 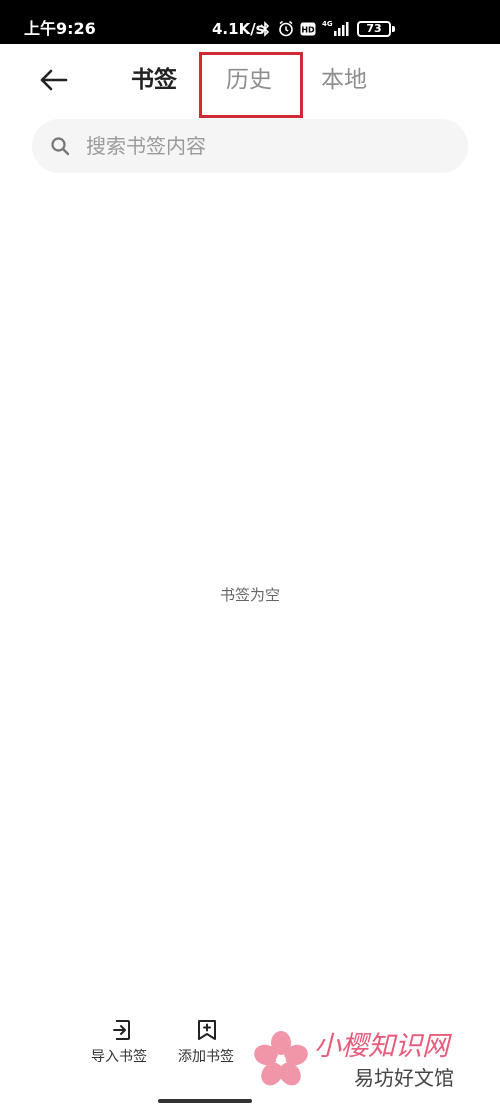 What do you see at coordinates (286, 28) in the screenshot?
I see `alarm-icon` at bounding box center [286, 28].